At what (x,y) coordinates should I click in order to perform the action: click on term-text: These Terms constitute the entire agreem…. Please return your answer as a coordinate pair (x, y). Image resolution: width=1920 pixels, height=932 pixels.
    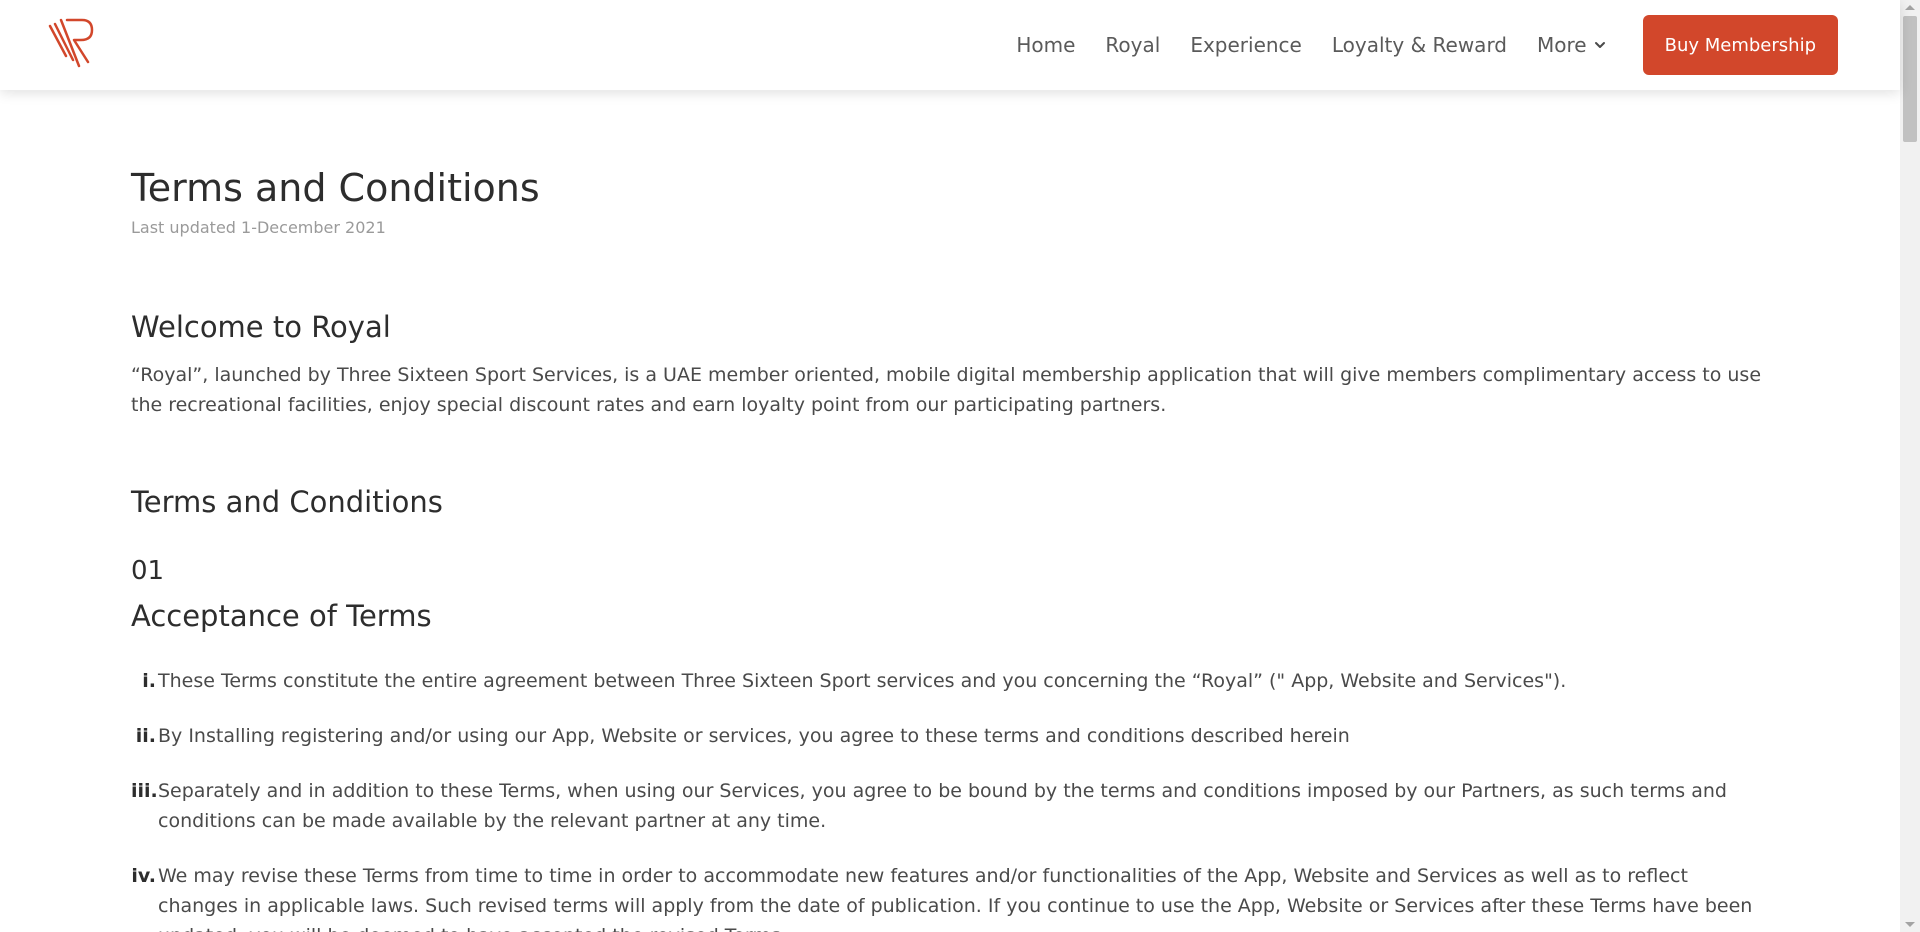
    Looking at the image, I should click on (862, 681).